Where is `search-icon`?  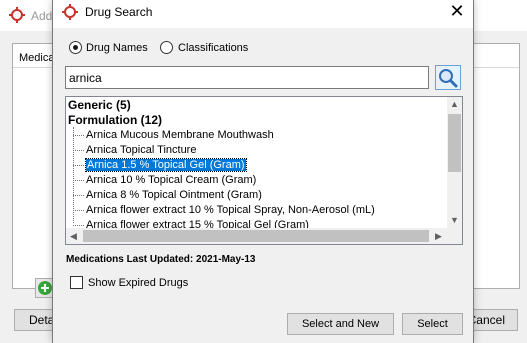
search-icon is located at coordinates (448, 78).